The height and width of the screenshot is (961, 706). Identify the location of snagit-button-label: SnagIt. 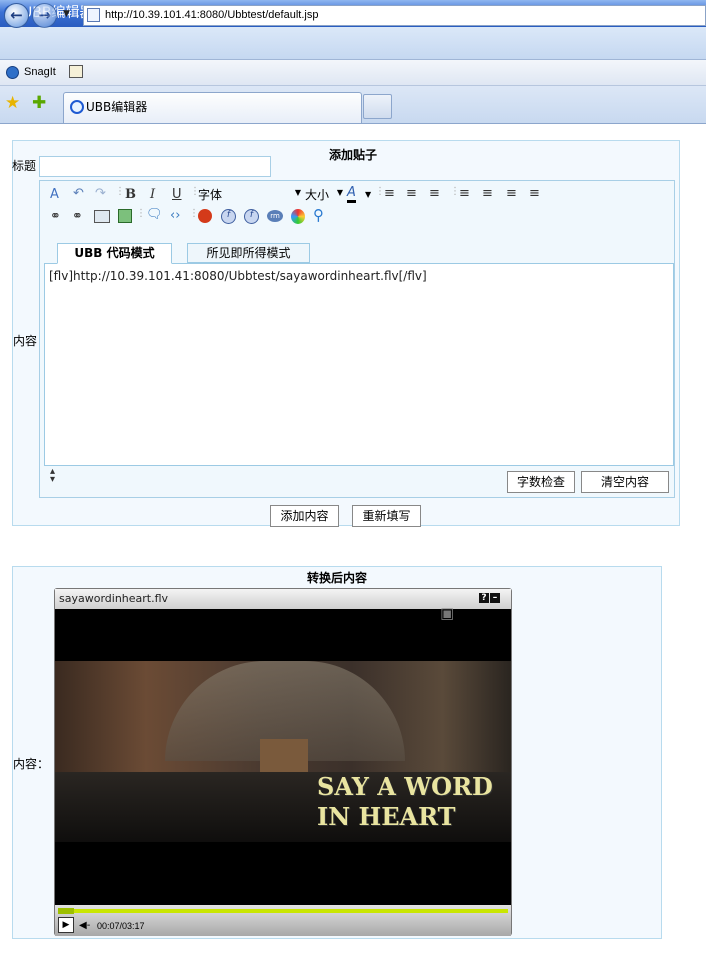
(40, 72).